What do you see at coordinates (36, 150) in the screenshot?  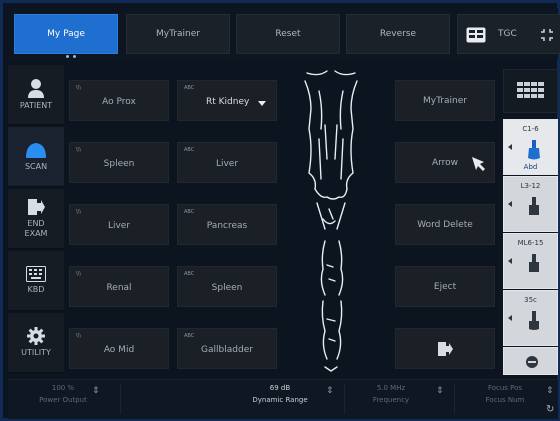 I see `scan-icon` at bounding box center [36, 150].